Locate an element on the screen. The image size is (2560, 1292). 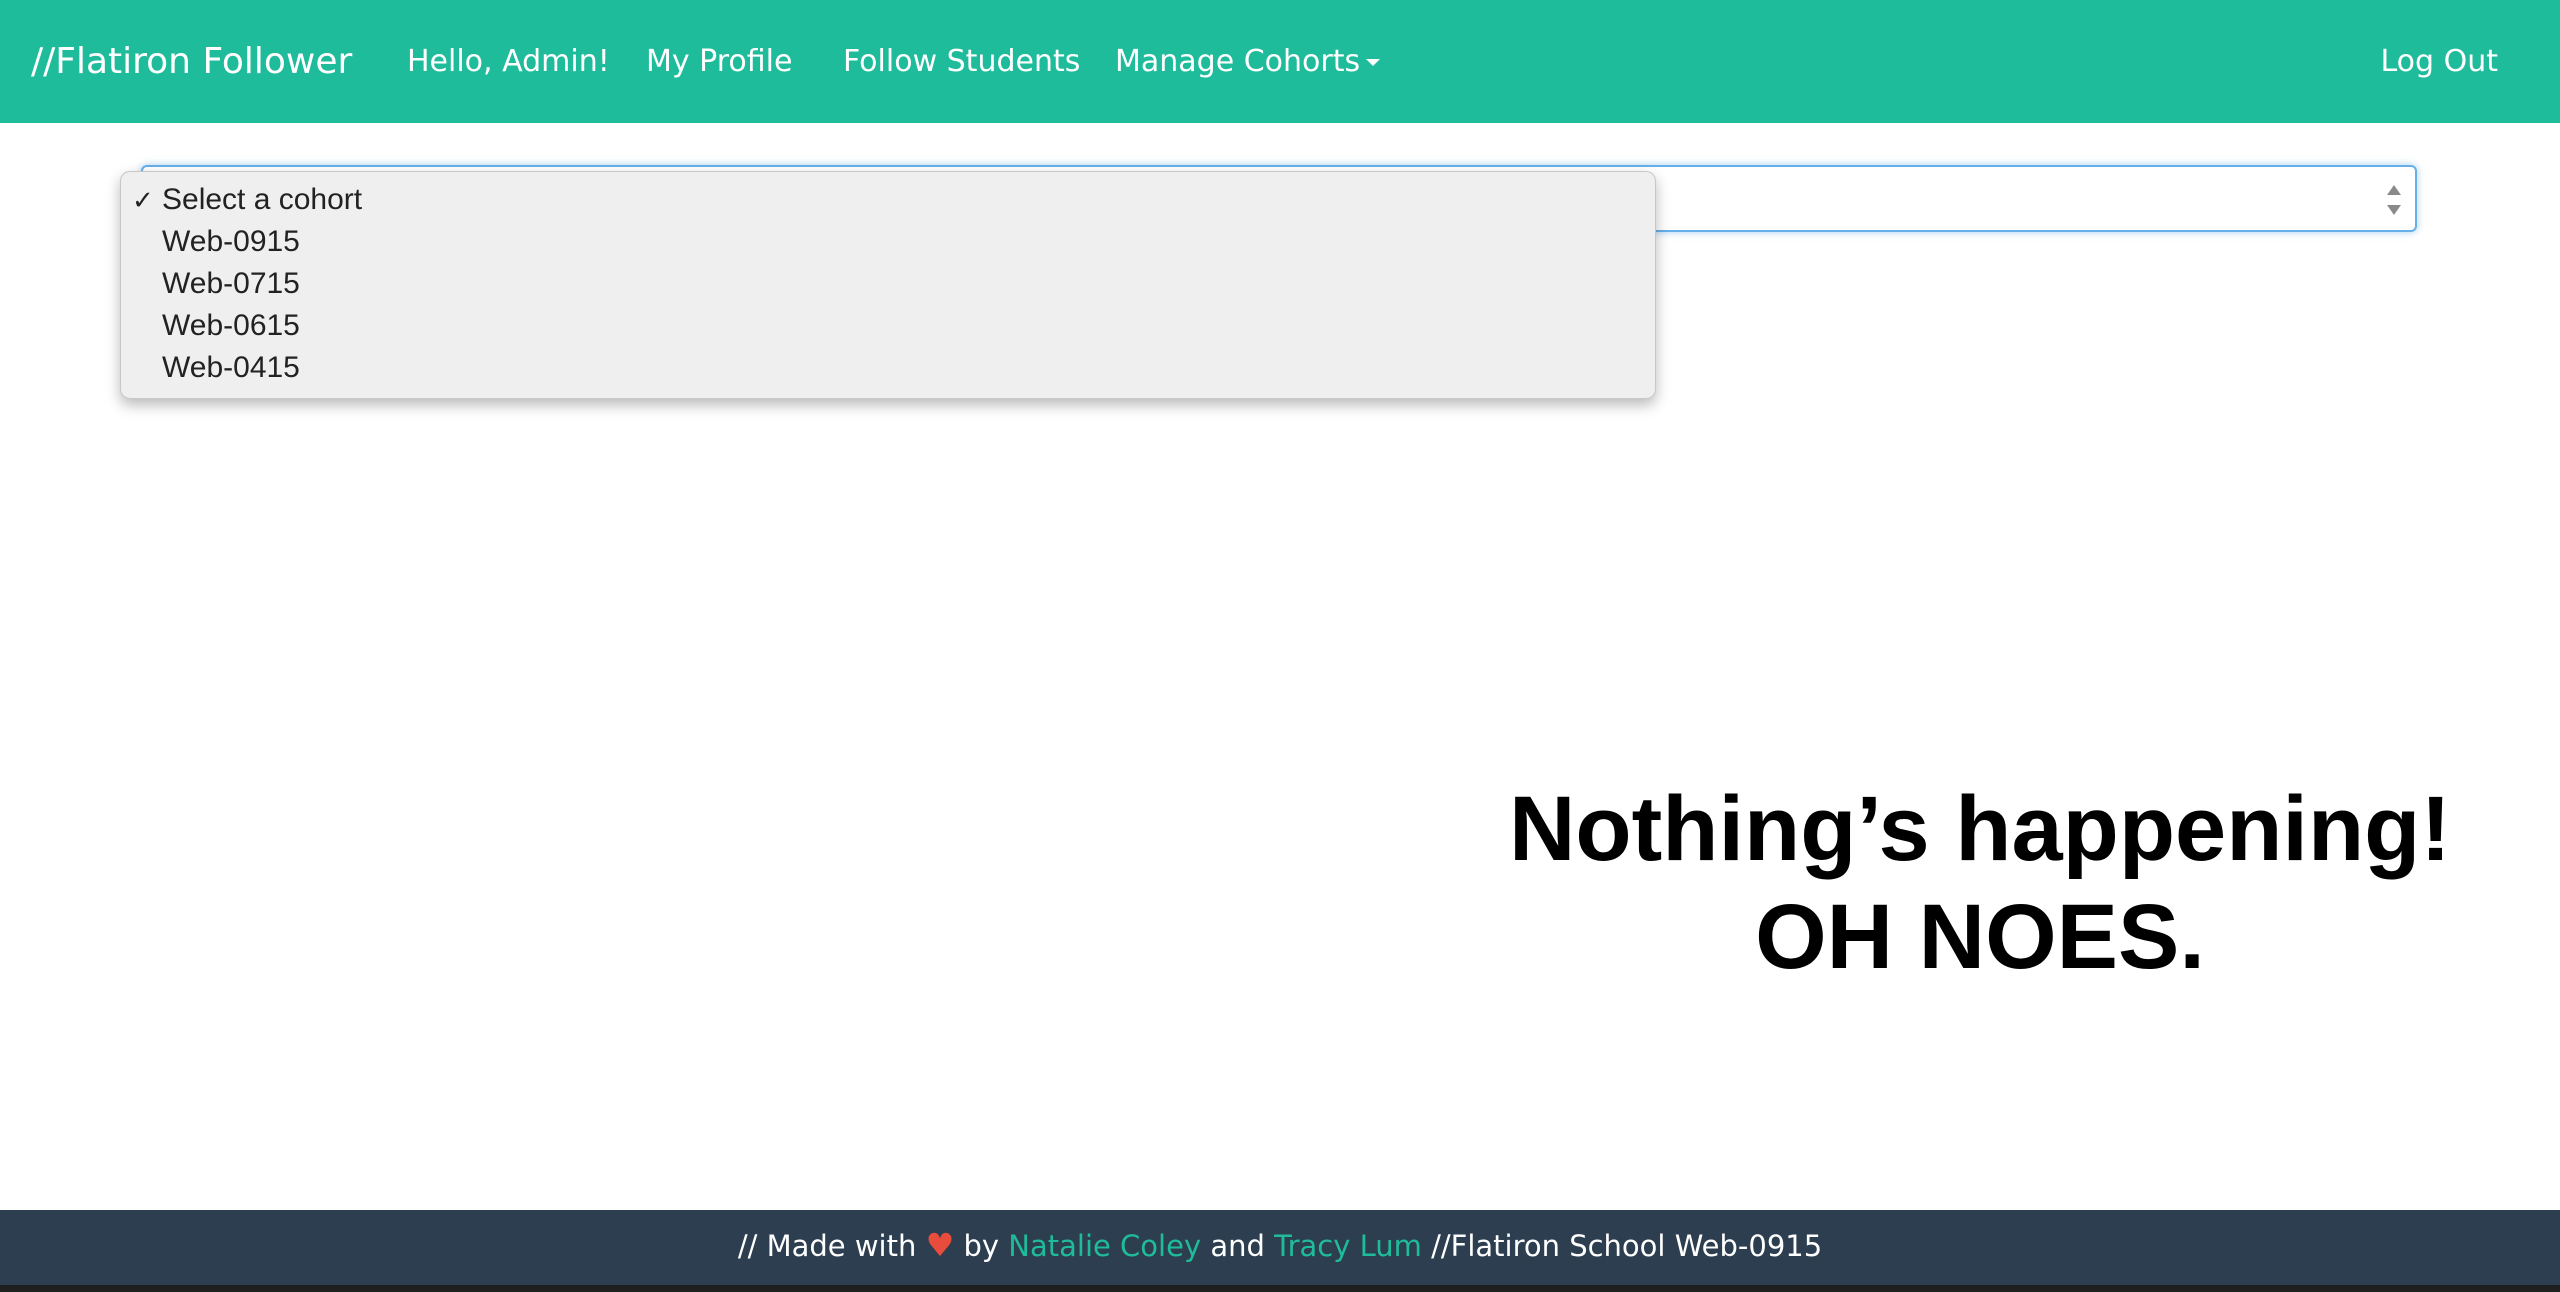
option-web-0415: Web-0415 is located at coordinates (888, 368).